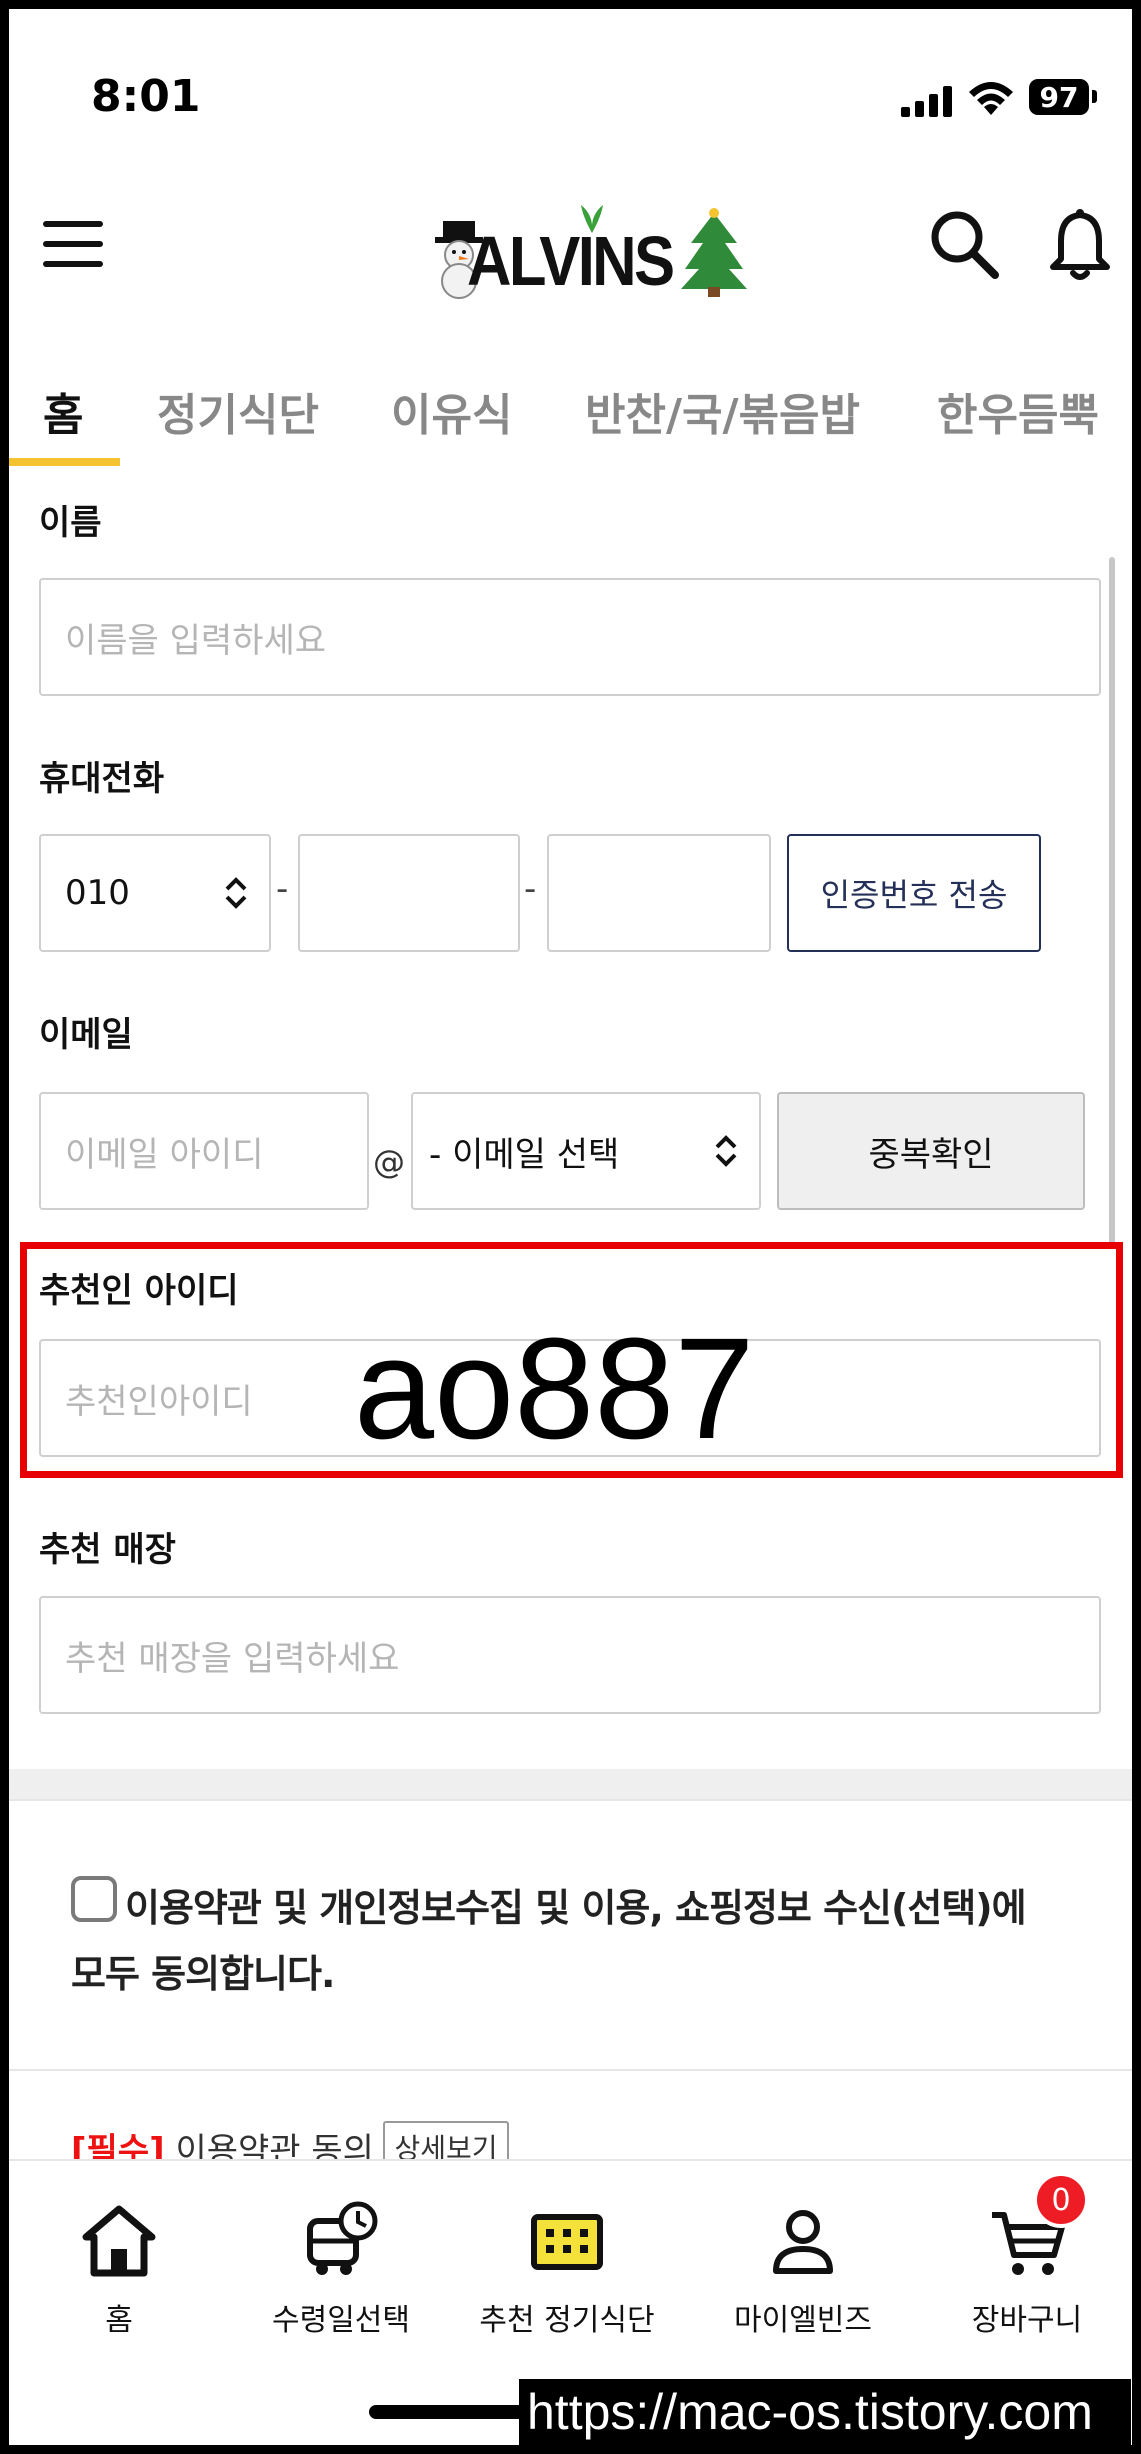  I want to click on duplicate-check-button: 중복확인, so click(931, 1151).